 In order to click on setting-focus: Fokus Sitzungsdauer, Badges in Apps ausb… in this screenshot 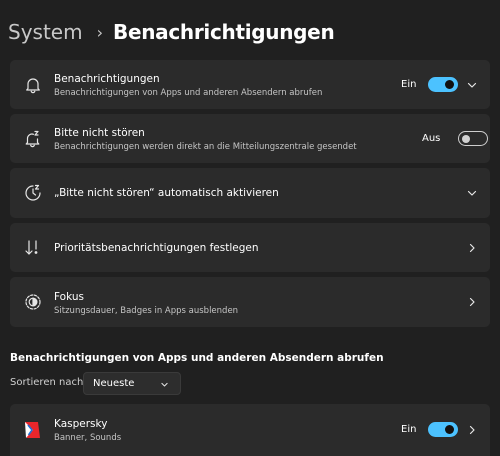, I will do `click(250, 302)`.